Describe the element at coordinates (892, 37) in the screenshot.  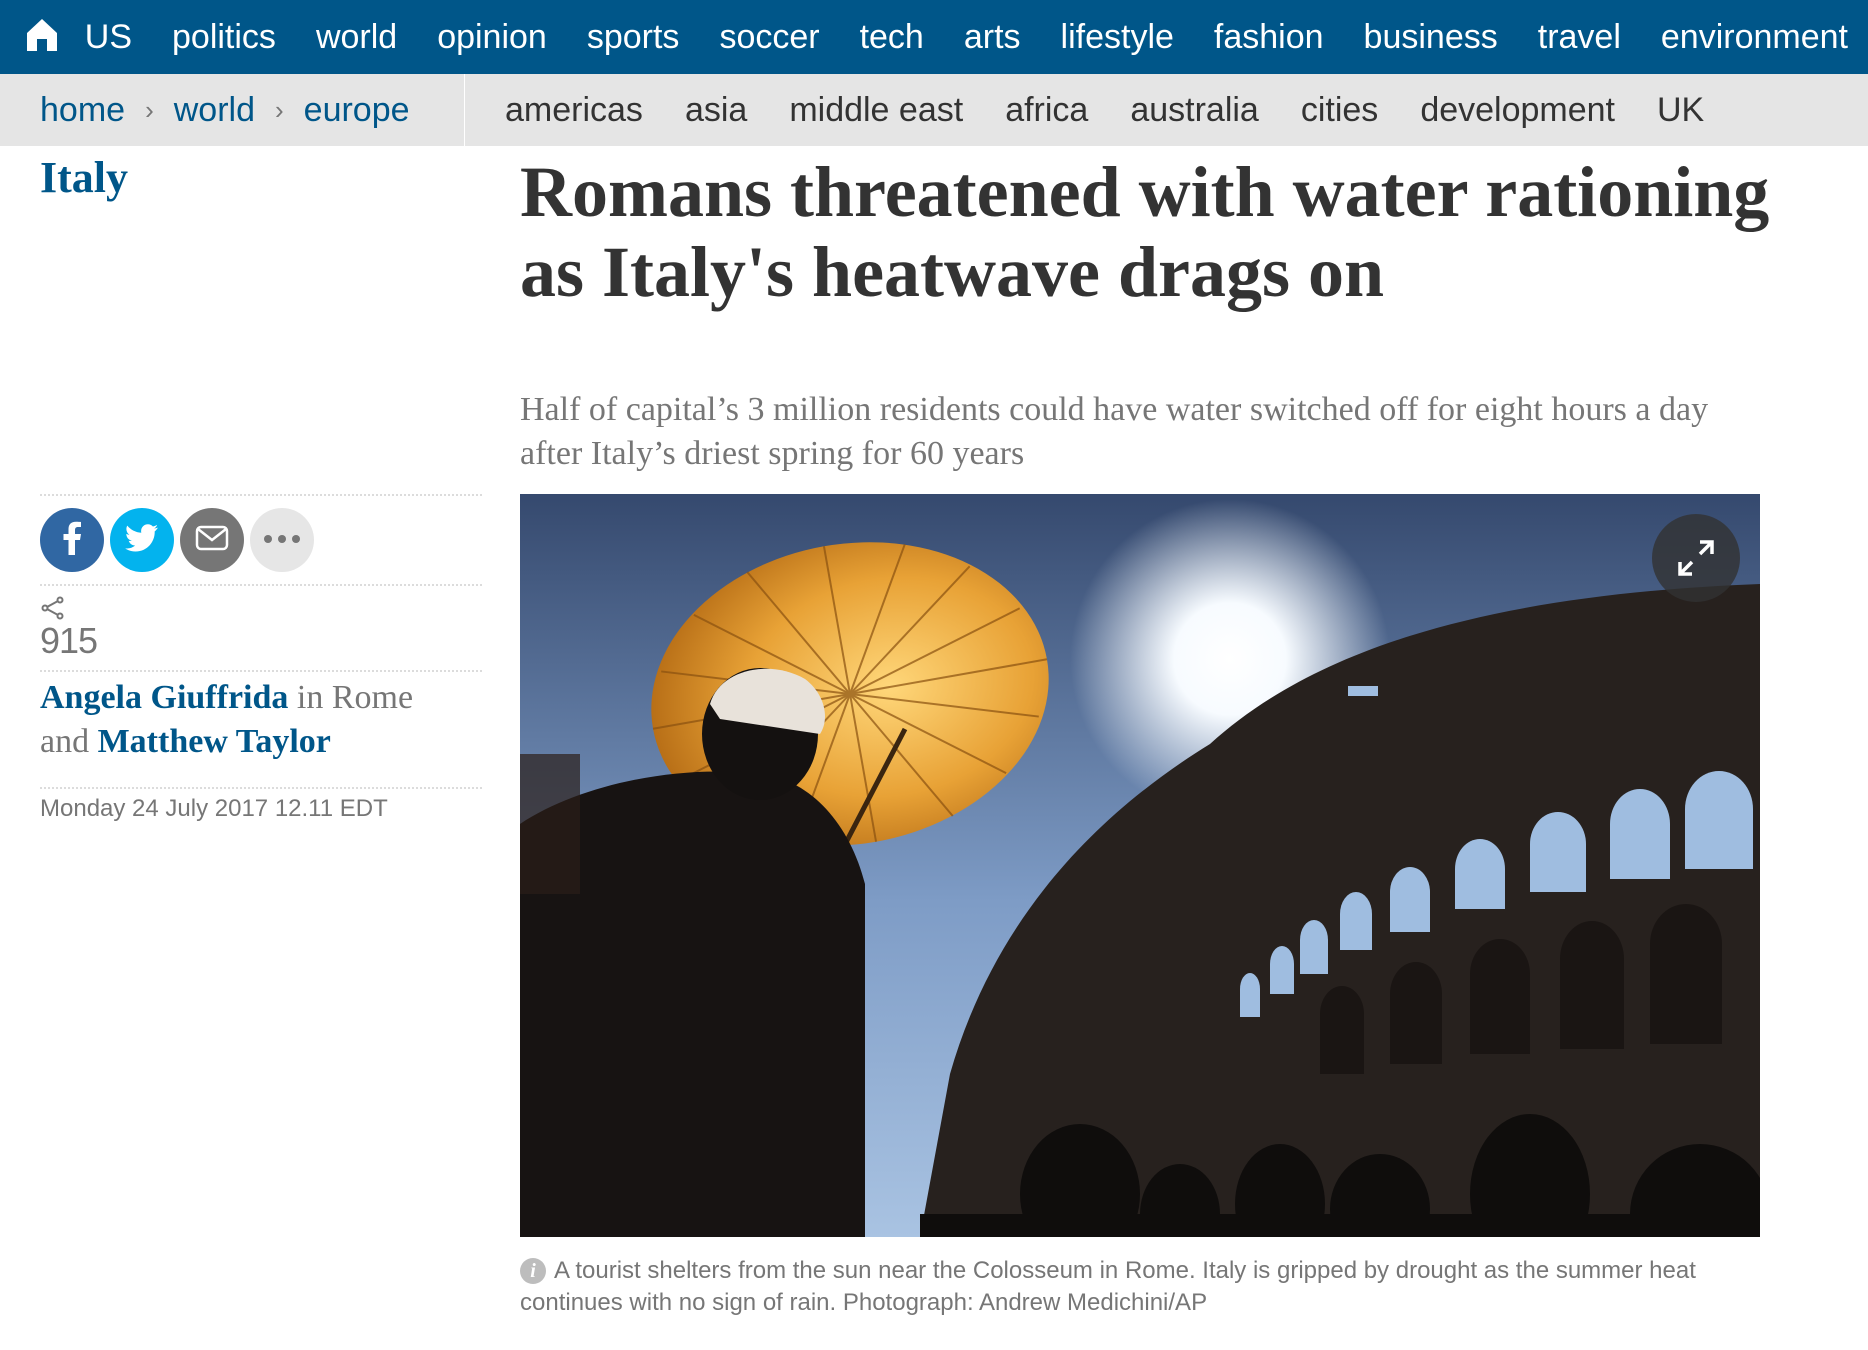
I see `nav-tech: tech` at that location.